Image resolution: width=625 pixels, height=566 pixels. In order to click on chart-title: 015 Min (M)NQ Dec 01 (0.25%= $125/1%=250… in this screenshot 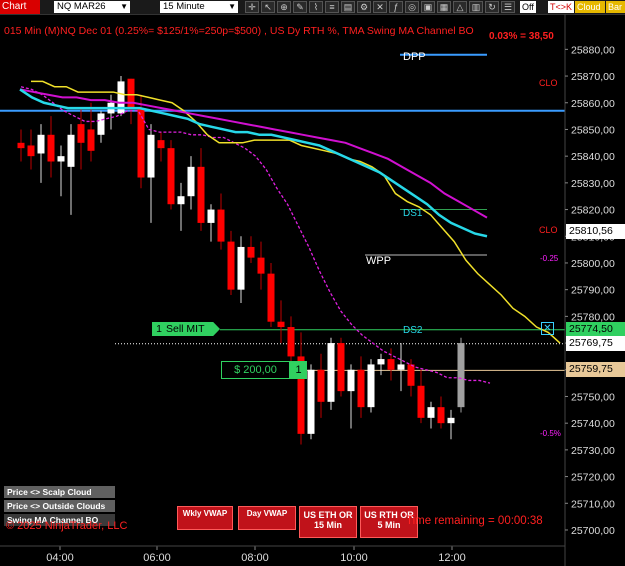, I will do `click(239, 31)`.